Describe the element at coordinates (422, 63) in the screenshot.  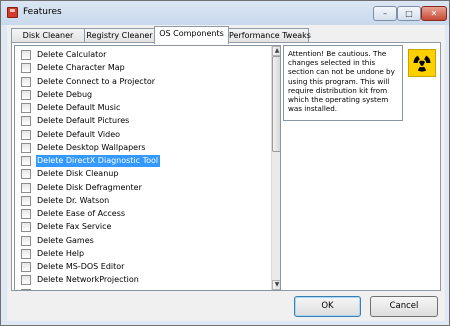
I see `radiation-hazard-icon` at that location.